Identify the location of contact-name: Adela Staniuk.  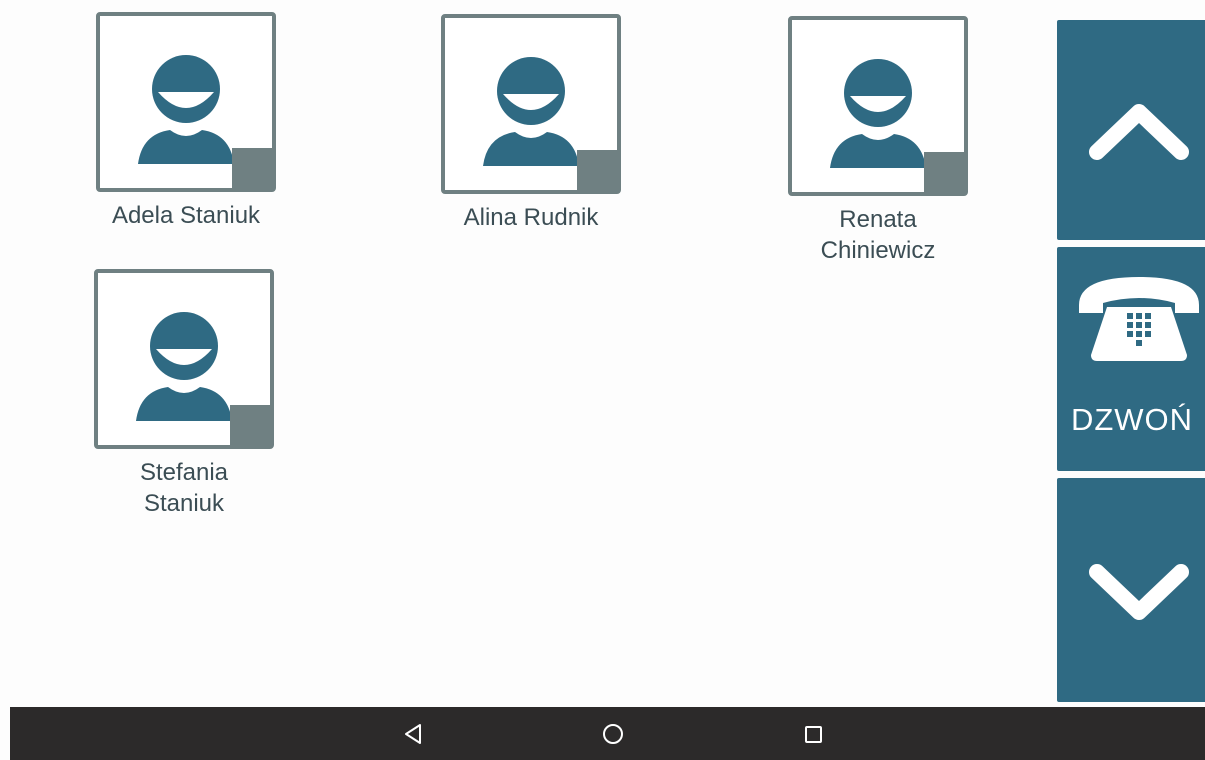
(186, 215).